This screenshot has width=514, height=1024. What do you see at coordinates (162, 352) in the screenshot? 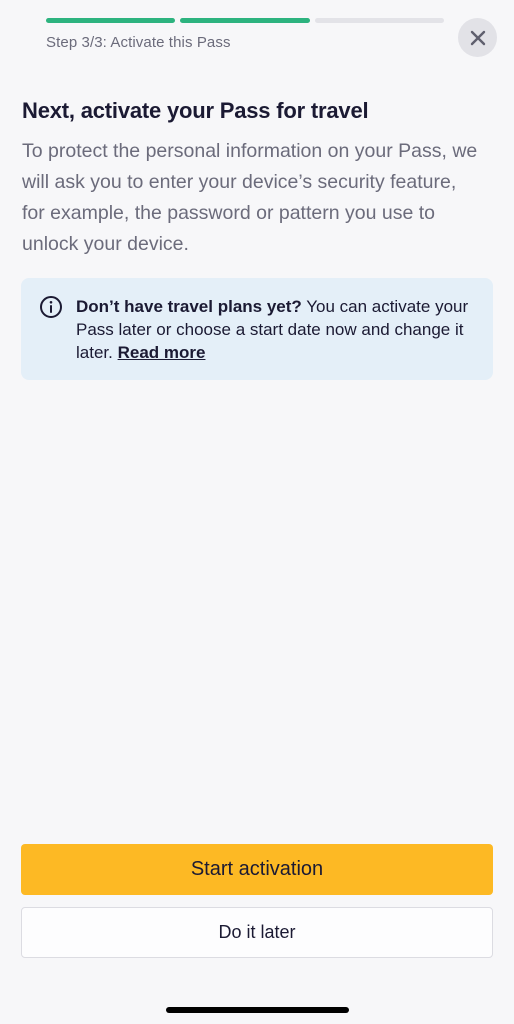
I see `read-more-link: Read more` at bounding box center [162, 352].